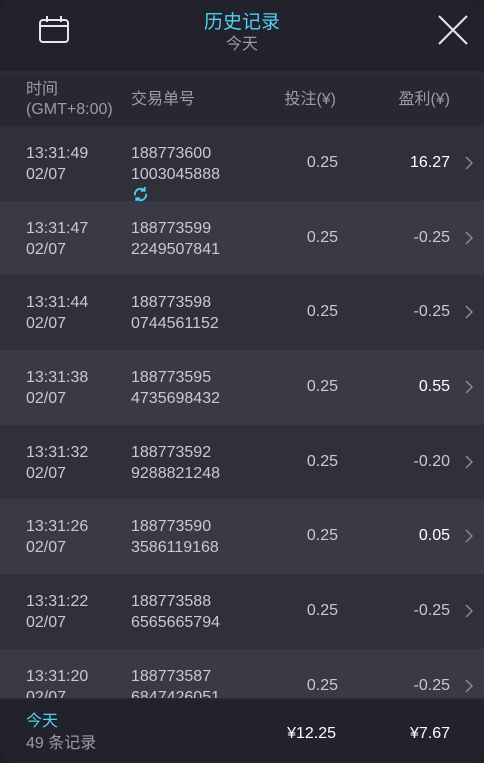 The width and height of the screenshot is (484, 763). I want to click on column-time: 时间 (GMT+8:00), so click(69, 99).